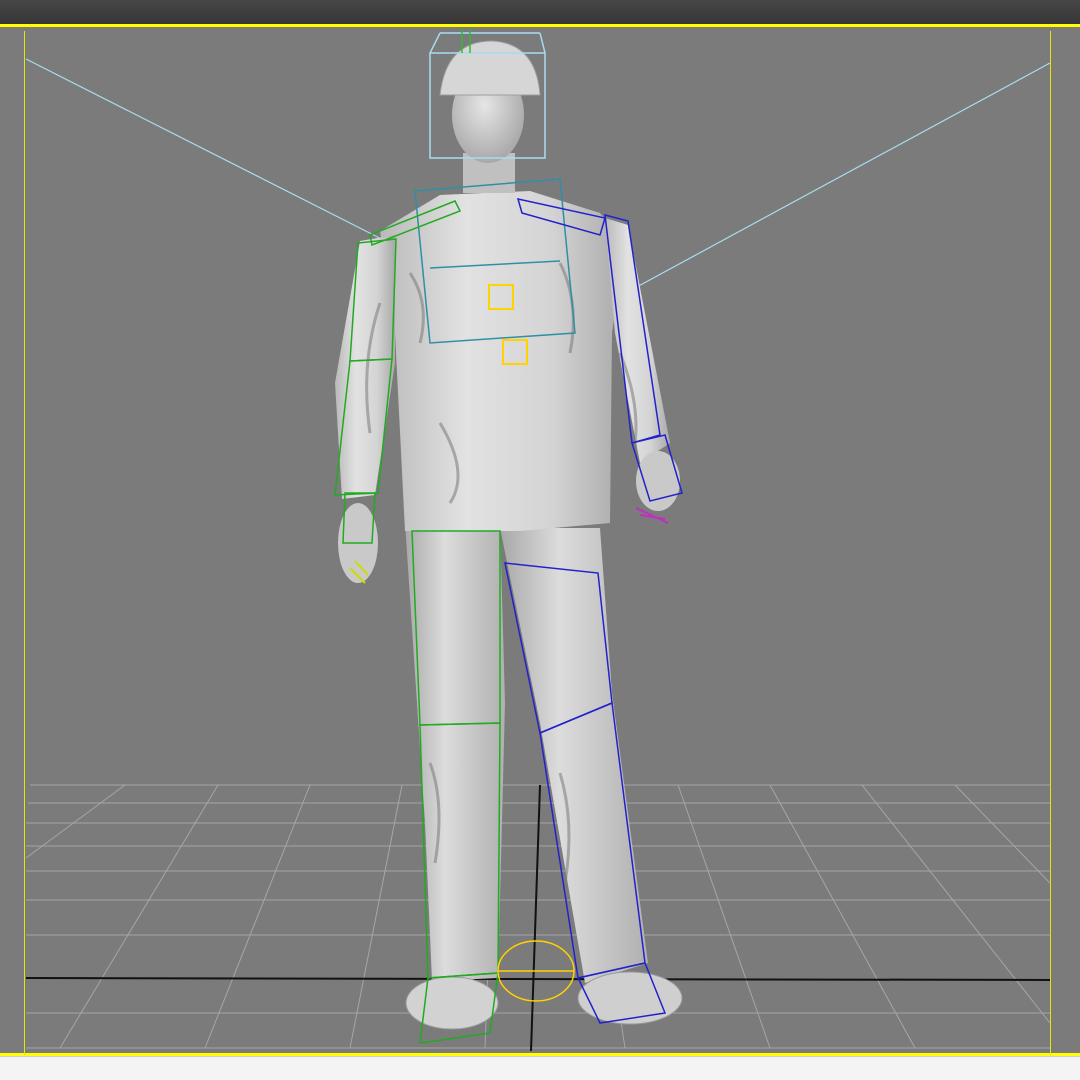 This screenshot has height=1080, width=1080. Describe the element at coordinates (540, 1068) in the screenshot. I see `status-bar` at that location.